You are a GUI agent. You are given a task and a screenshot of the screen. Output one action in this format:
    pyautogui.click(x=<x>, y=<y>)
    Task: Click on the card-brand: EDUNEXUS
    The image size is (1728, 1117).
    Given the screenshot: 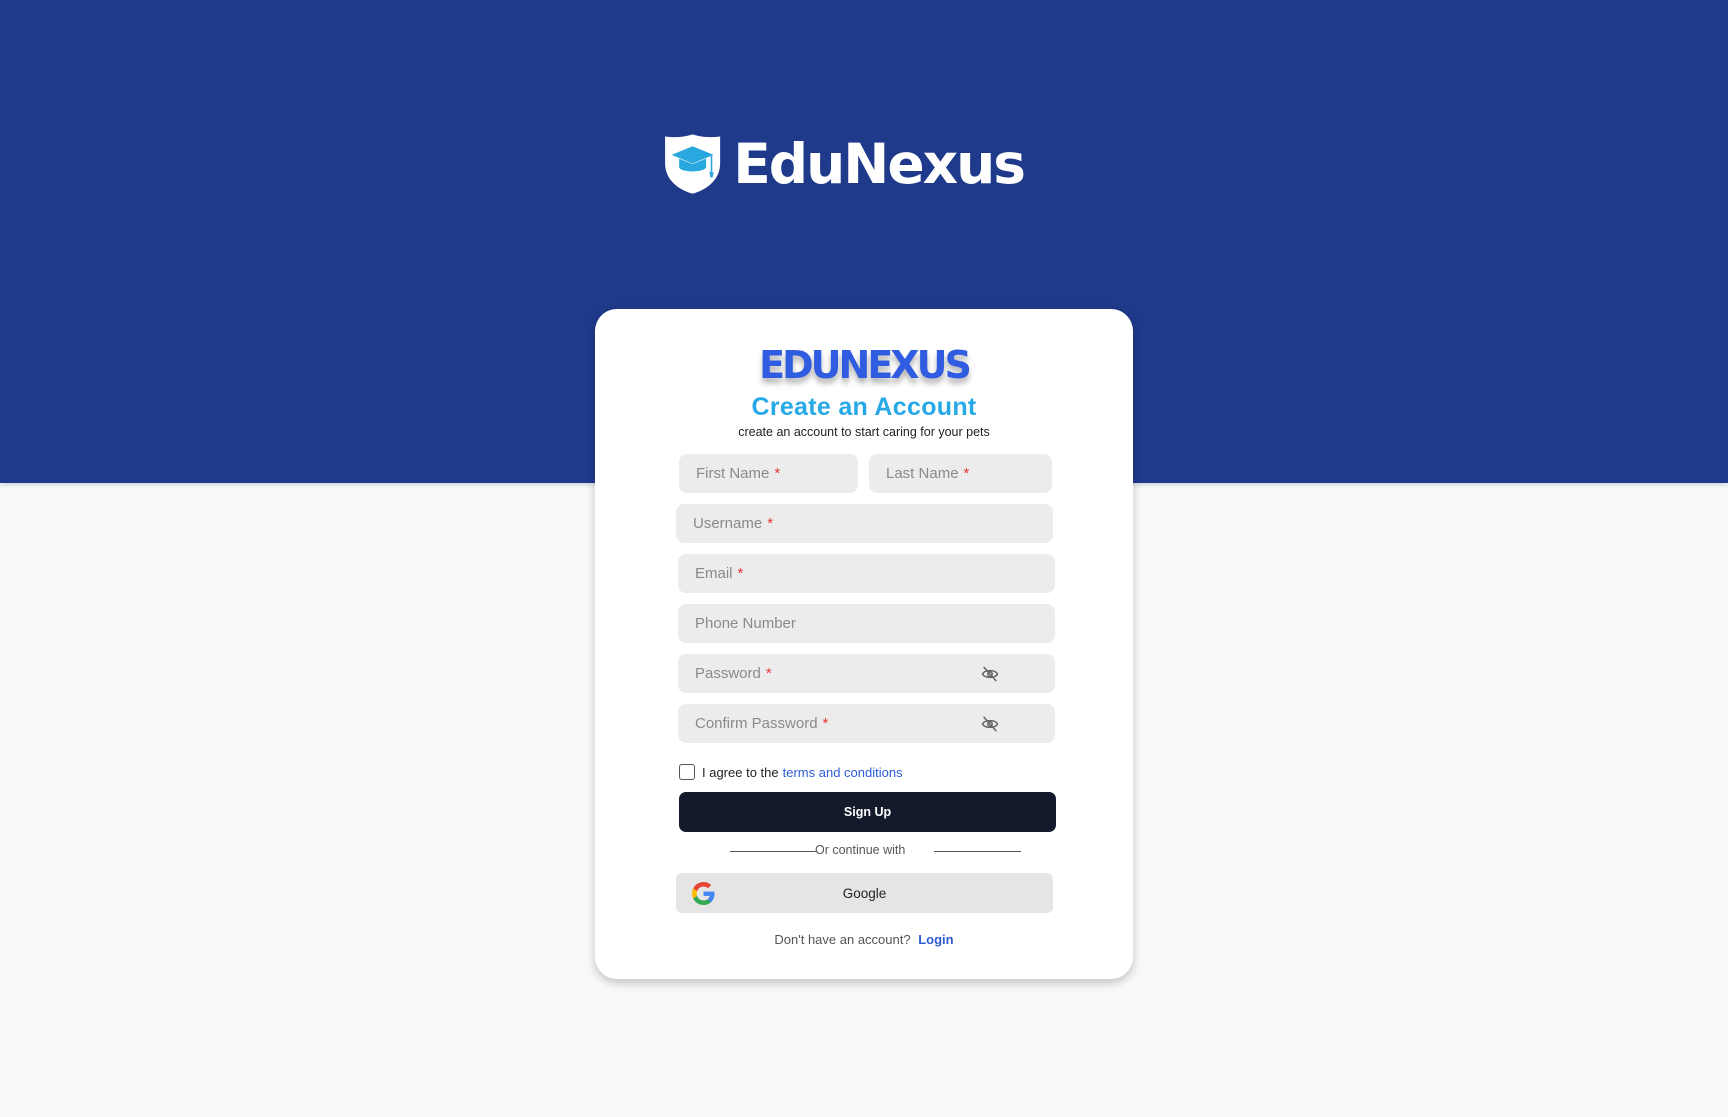 What is the action you would take?
    pyautogui.click(x=865, y=365)
    